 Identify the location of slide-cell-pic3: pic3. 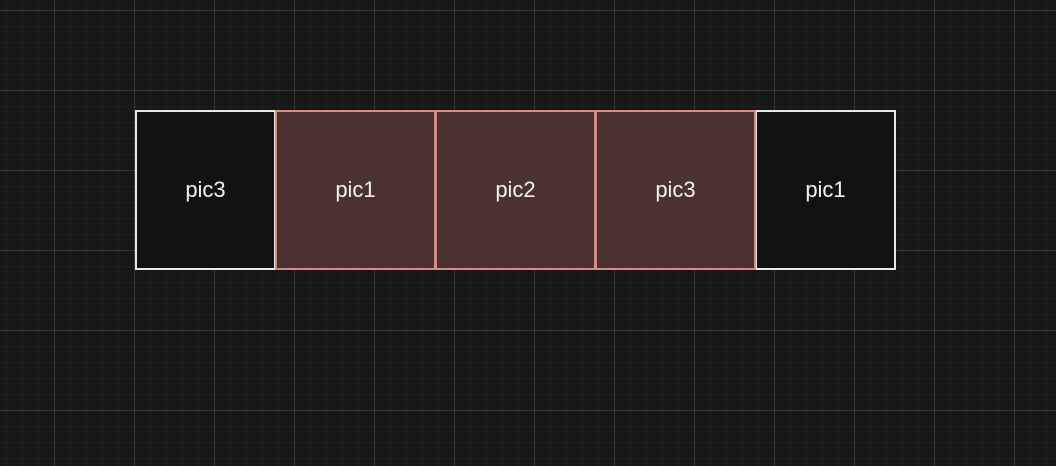
(675, 190).